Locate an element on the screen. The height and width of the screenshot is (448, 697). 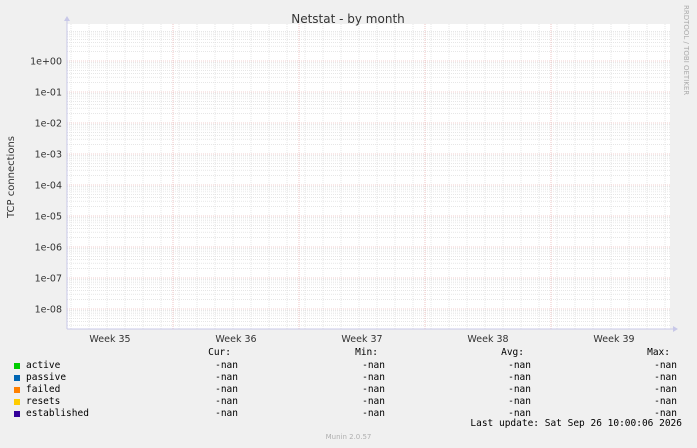
y-tick-label: 1e-04 is located at coordinates (48, 186).